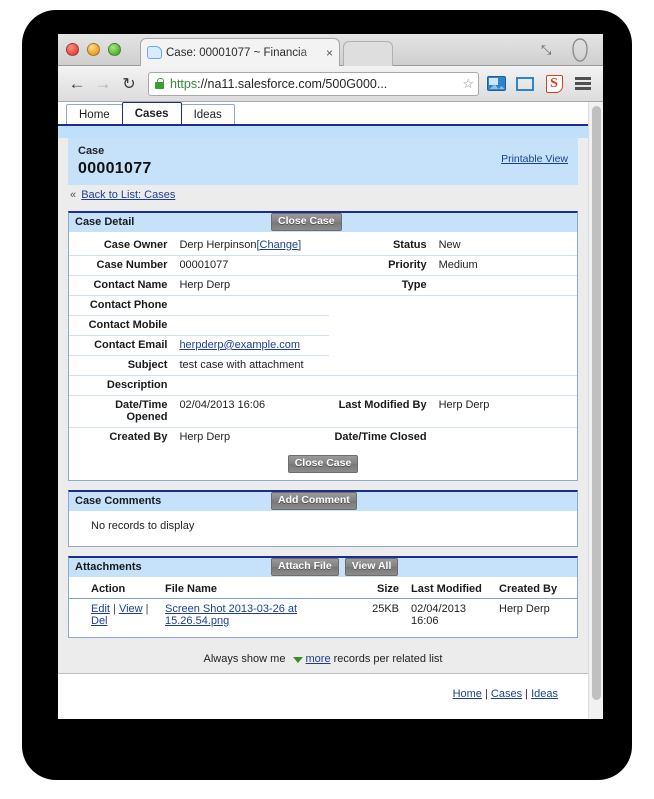 The image size is (654, 799). What do you see at coordinates (151, 113) in the screenshot?
I see `sidebar-item-cases: Cases` at bounding box center [151, 113].